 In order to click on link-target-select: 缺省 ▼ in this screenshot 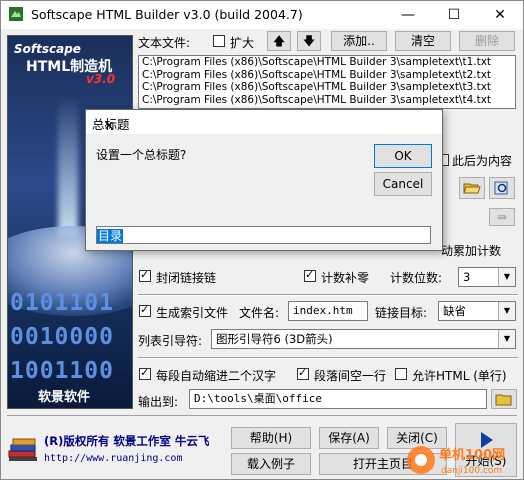, I will do `click(477, 311)`.